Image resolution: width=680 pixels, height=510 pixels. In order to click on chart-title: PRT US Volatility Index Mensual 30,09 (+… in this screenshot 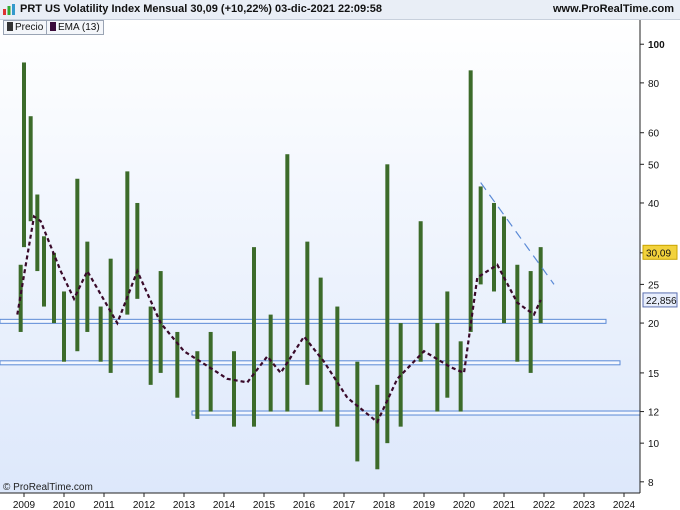, I will do `click(201, 9)`.